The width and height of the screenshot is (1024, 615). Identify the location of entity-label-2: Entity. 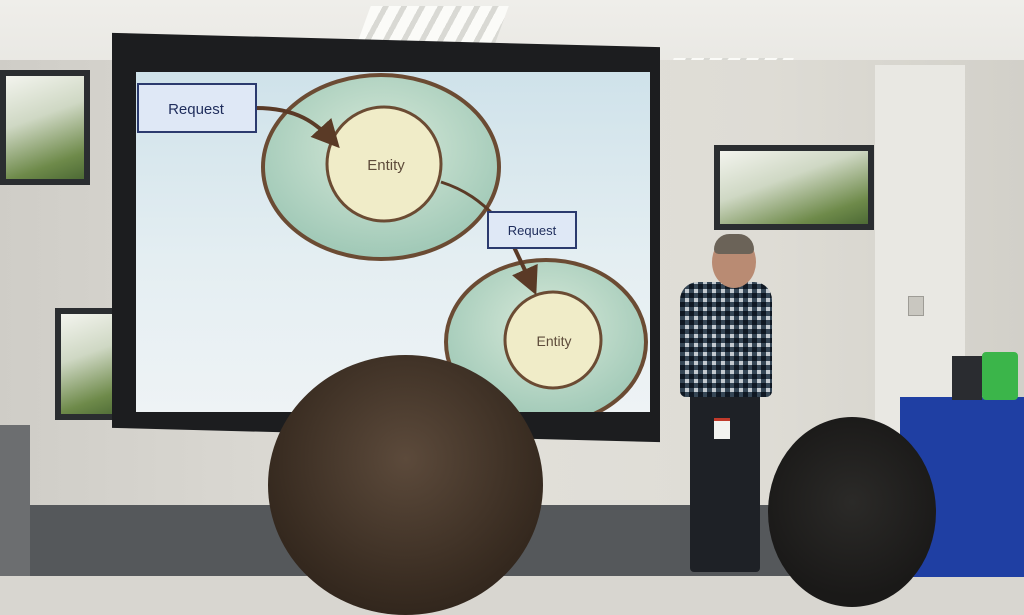
(553, 341).